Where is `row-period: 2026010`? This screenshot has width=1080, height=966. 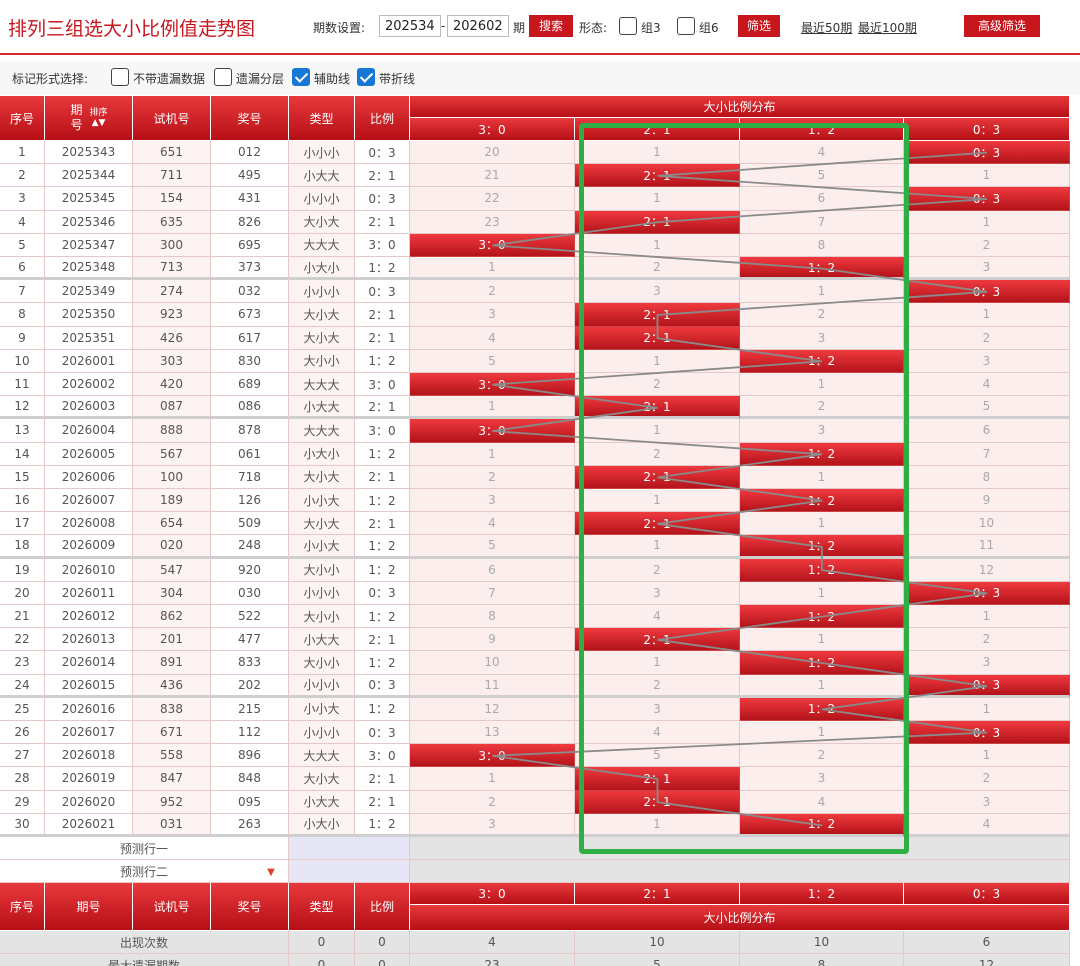
row-period: 2026010 is located at coordinates (89, 570).